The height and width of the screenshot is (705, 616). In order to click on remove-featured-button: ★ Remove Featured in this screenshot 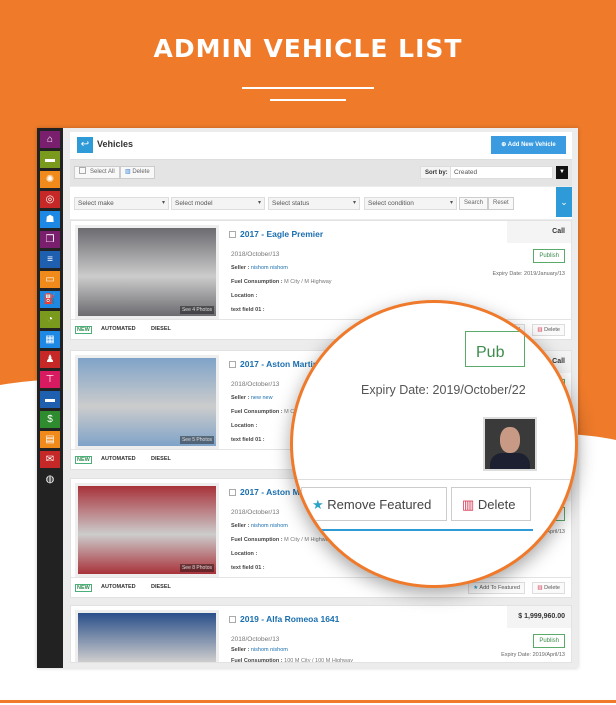, I will do `click(374, 504)`.